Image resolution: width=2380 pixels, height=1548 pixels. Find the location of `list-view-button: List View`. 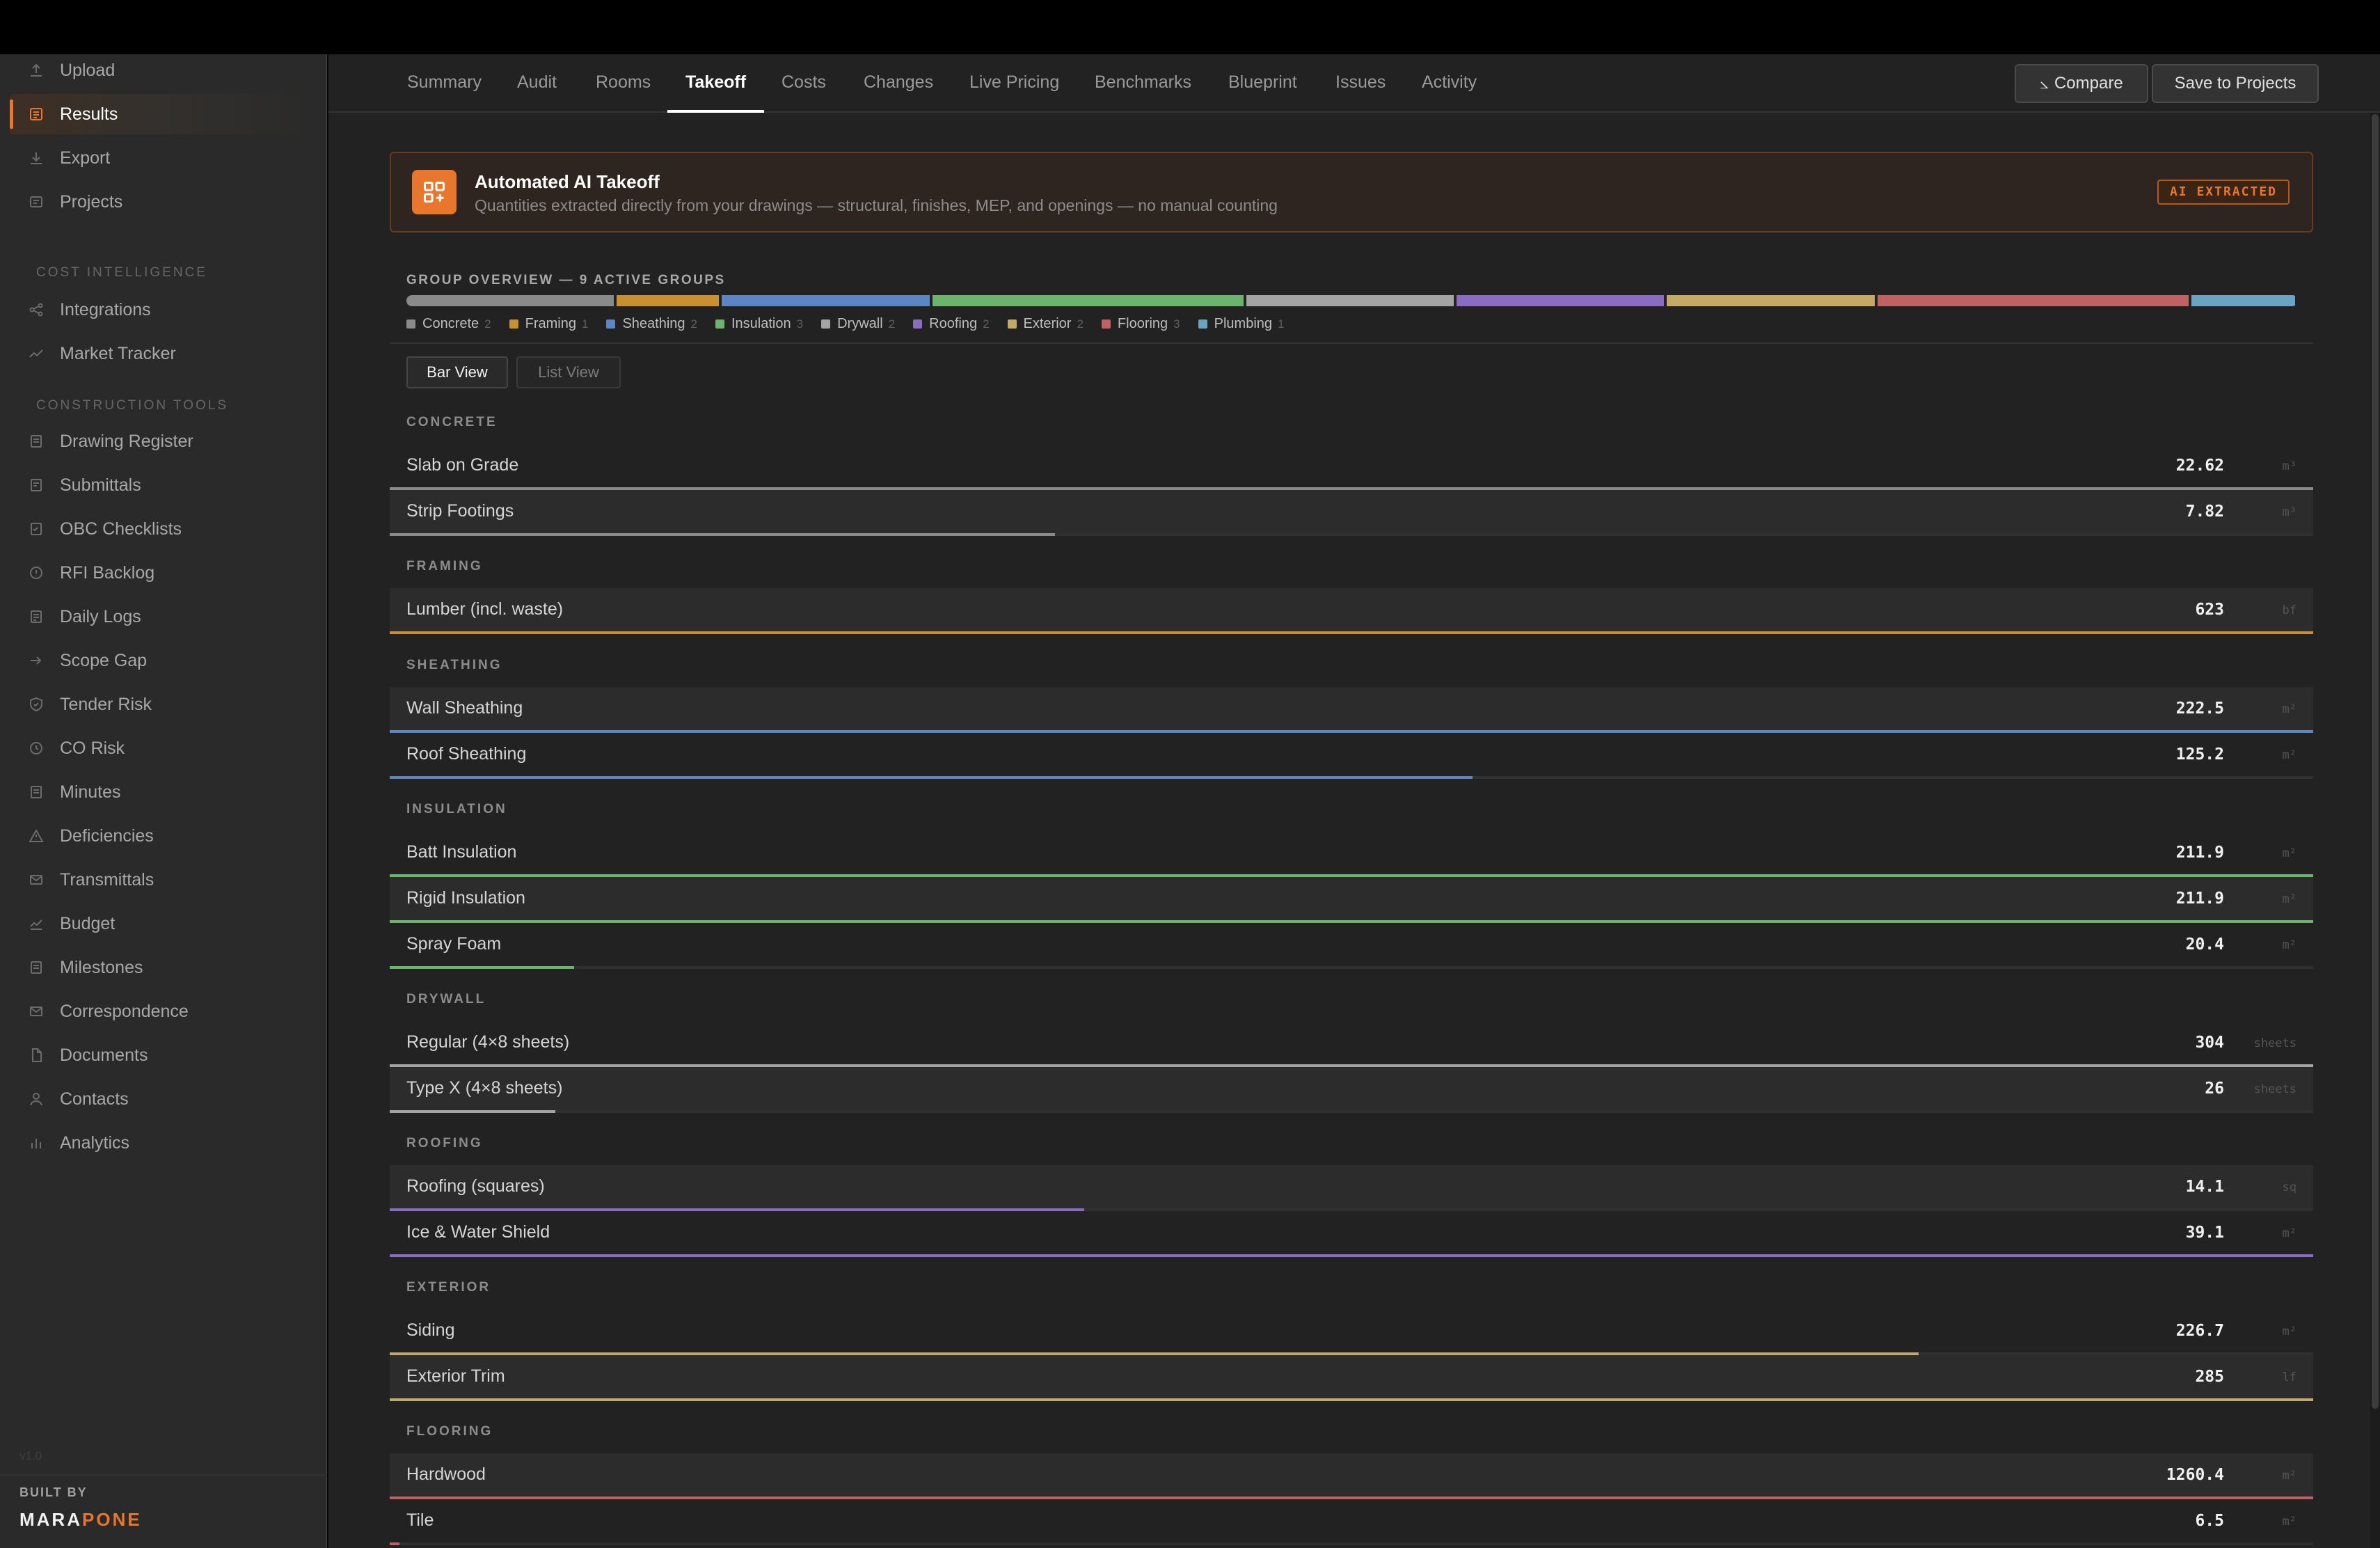

list-view-button: List View is located at coordinates (568, 372).